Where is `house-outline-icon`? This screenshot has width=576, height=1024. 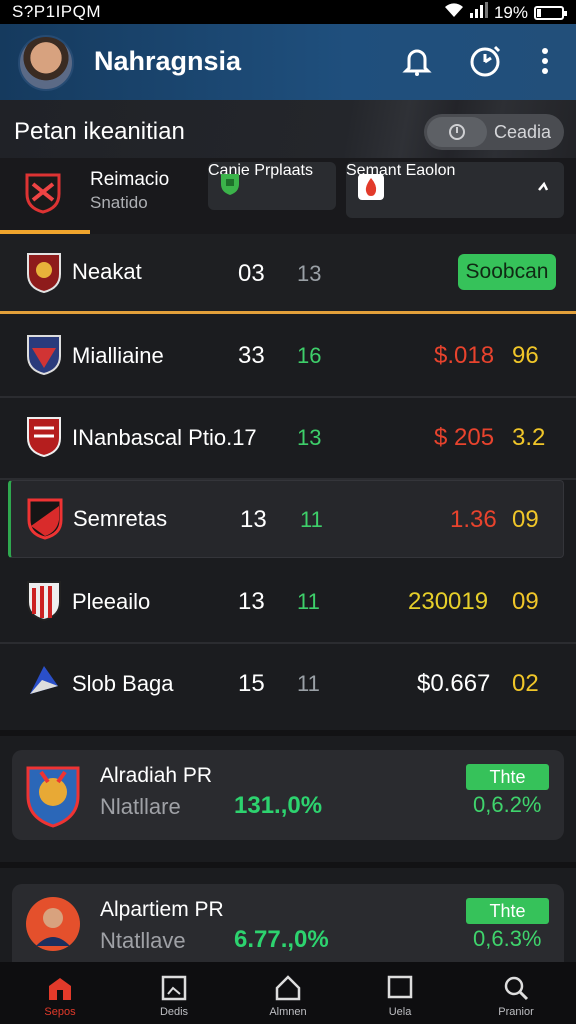 house-outline-icon is located at coordinates (288, 988).